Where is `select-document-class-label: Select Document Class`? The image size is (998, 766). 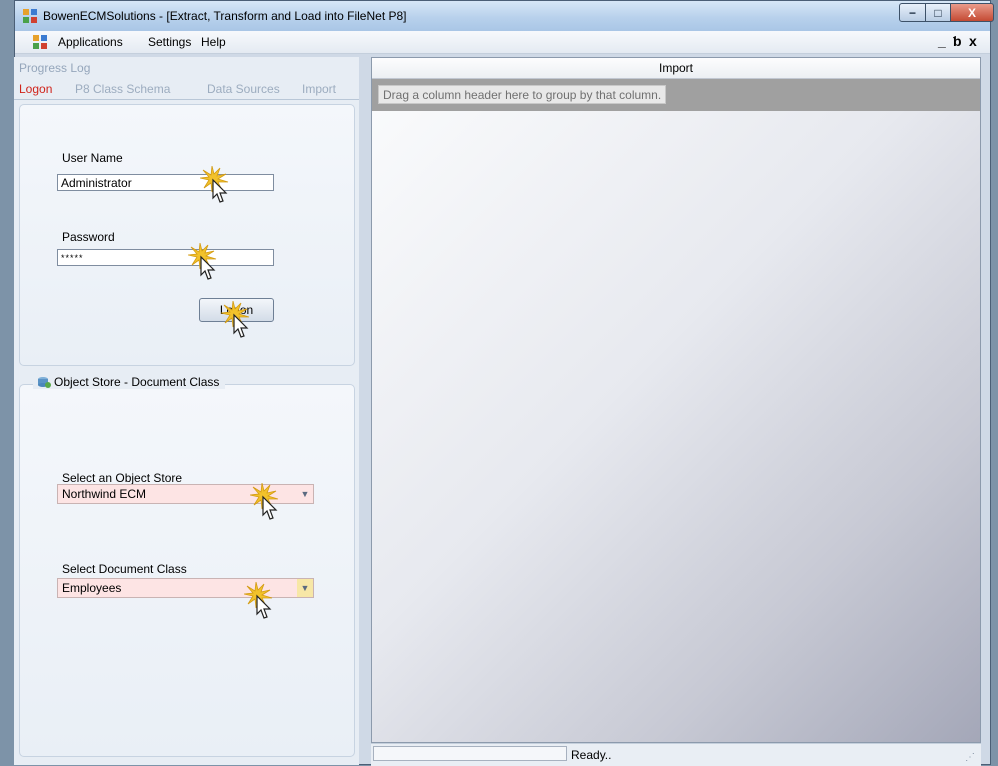 select-document-class-label: Select Document Class is located at coordinates (124, 569).